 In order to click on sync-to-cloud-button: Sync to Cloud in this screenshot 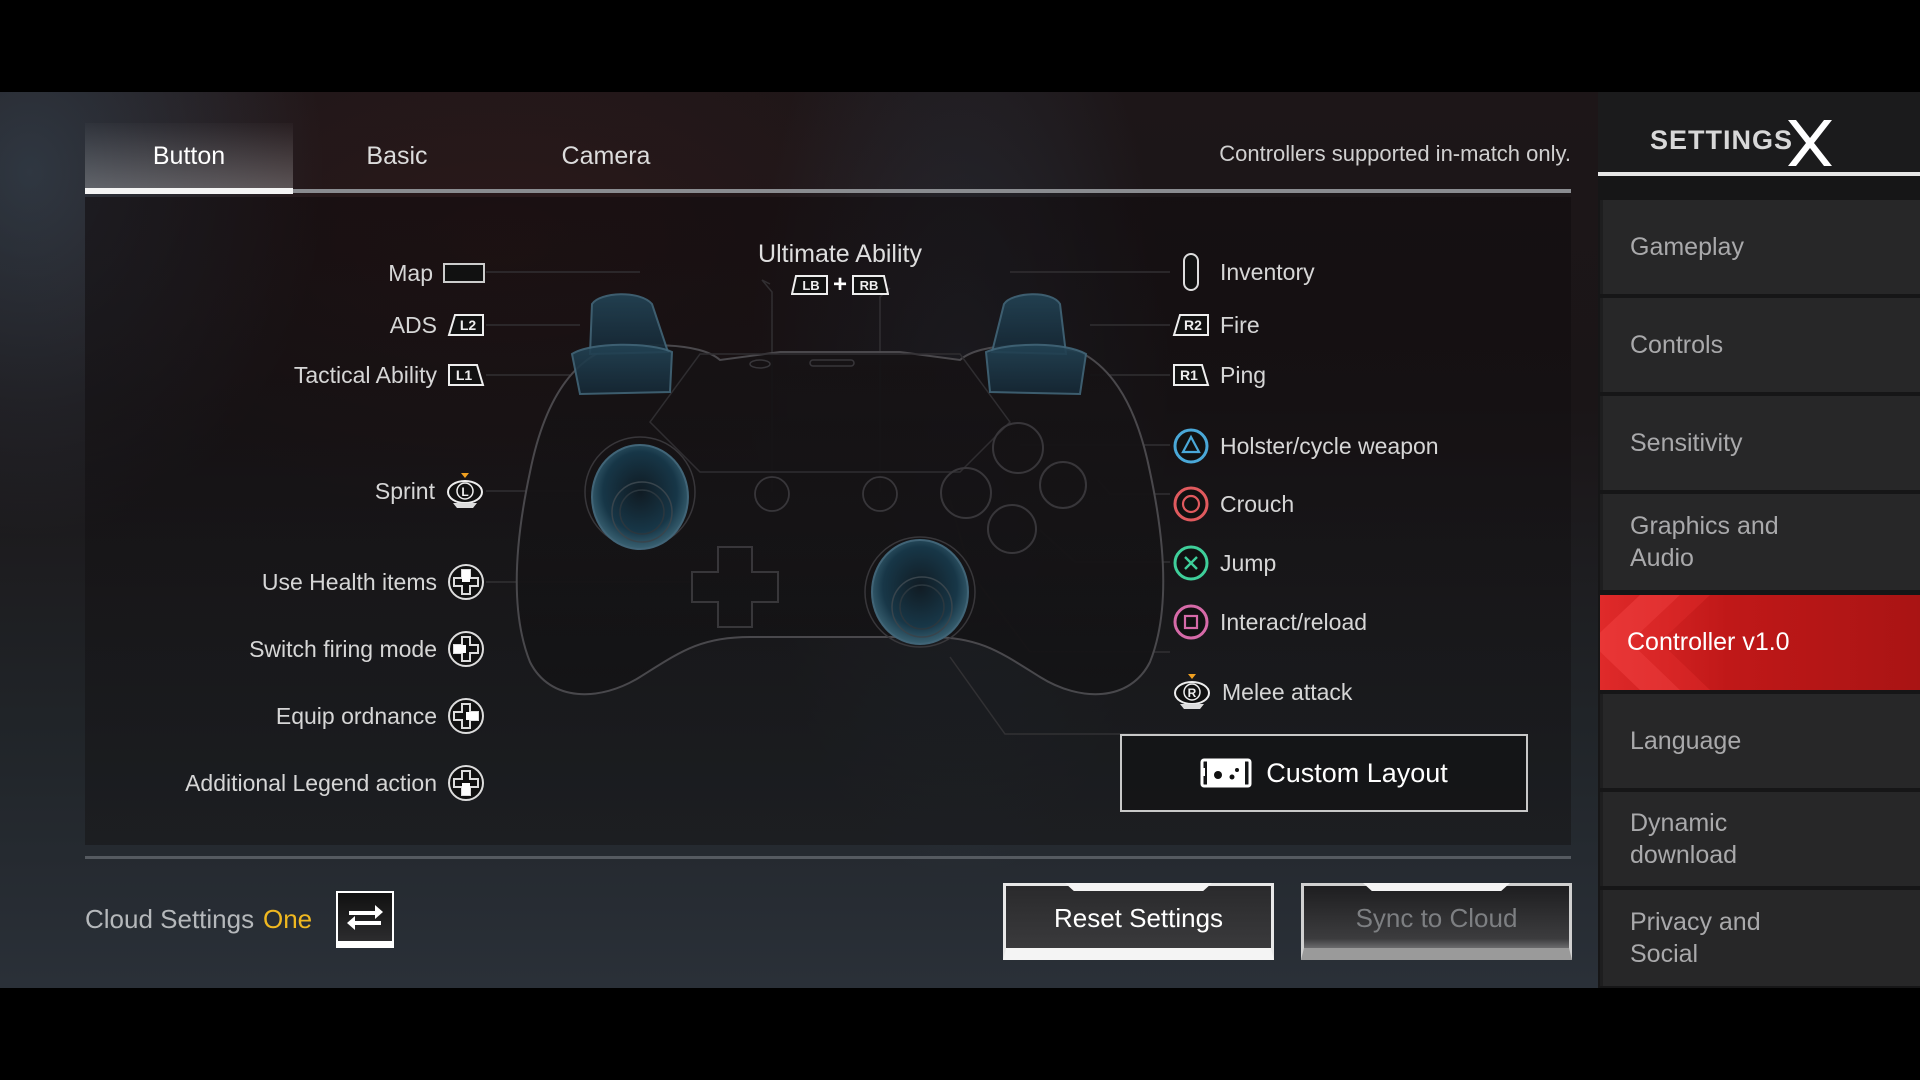, I will do `click(1436, 921)`.